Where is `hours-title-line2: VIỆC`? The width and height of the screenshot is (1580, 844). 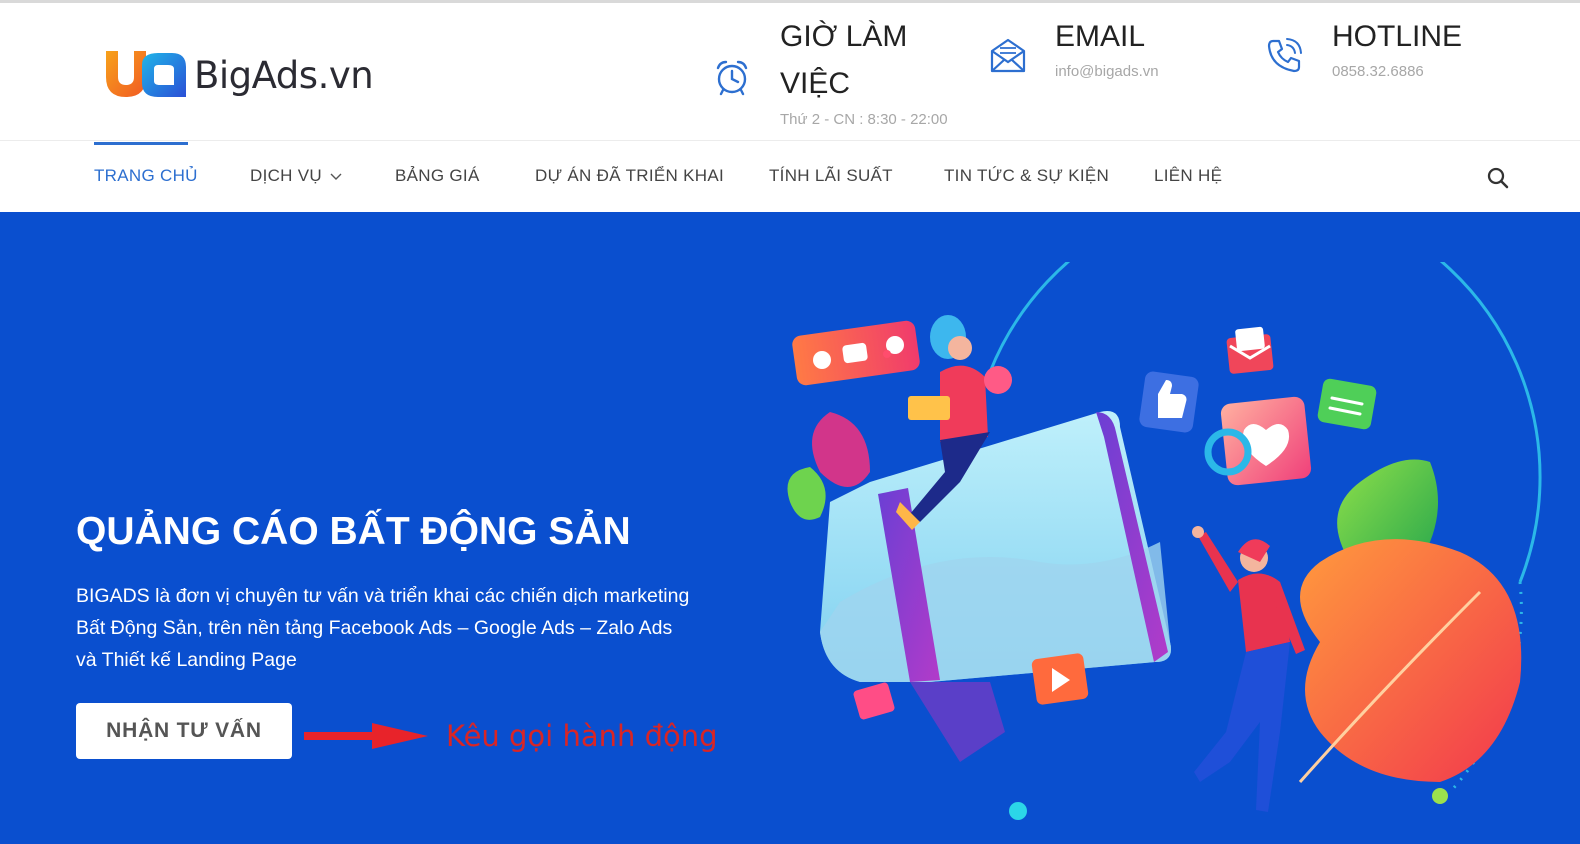 hours-title-line2: VIỆC is located at coordinates (815, 83).